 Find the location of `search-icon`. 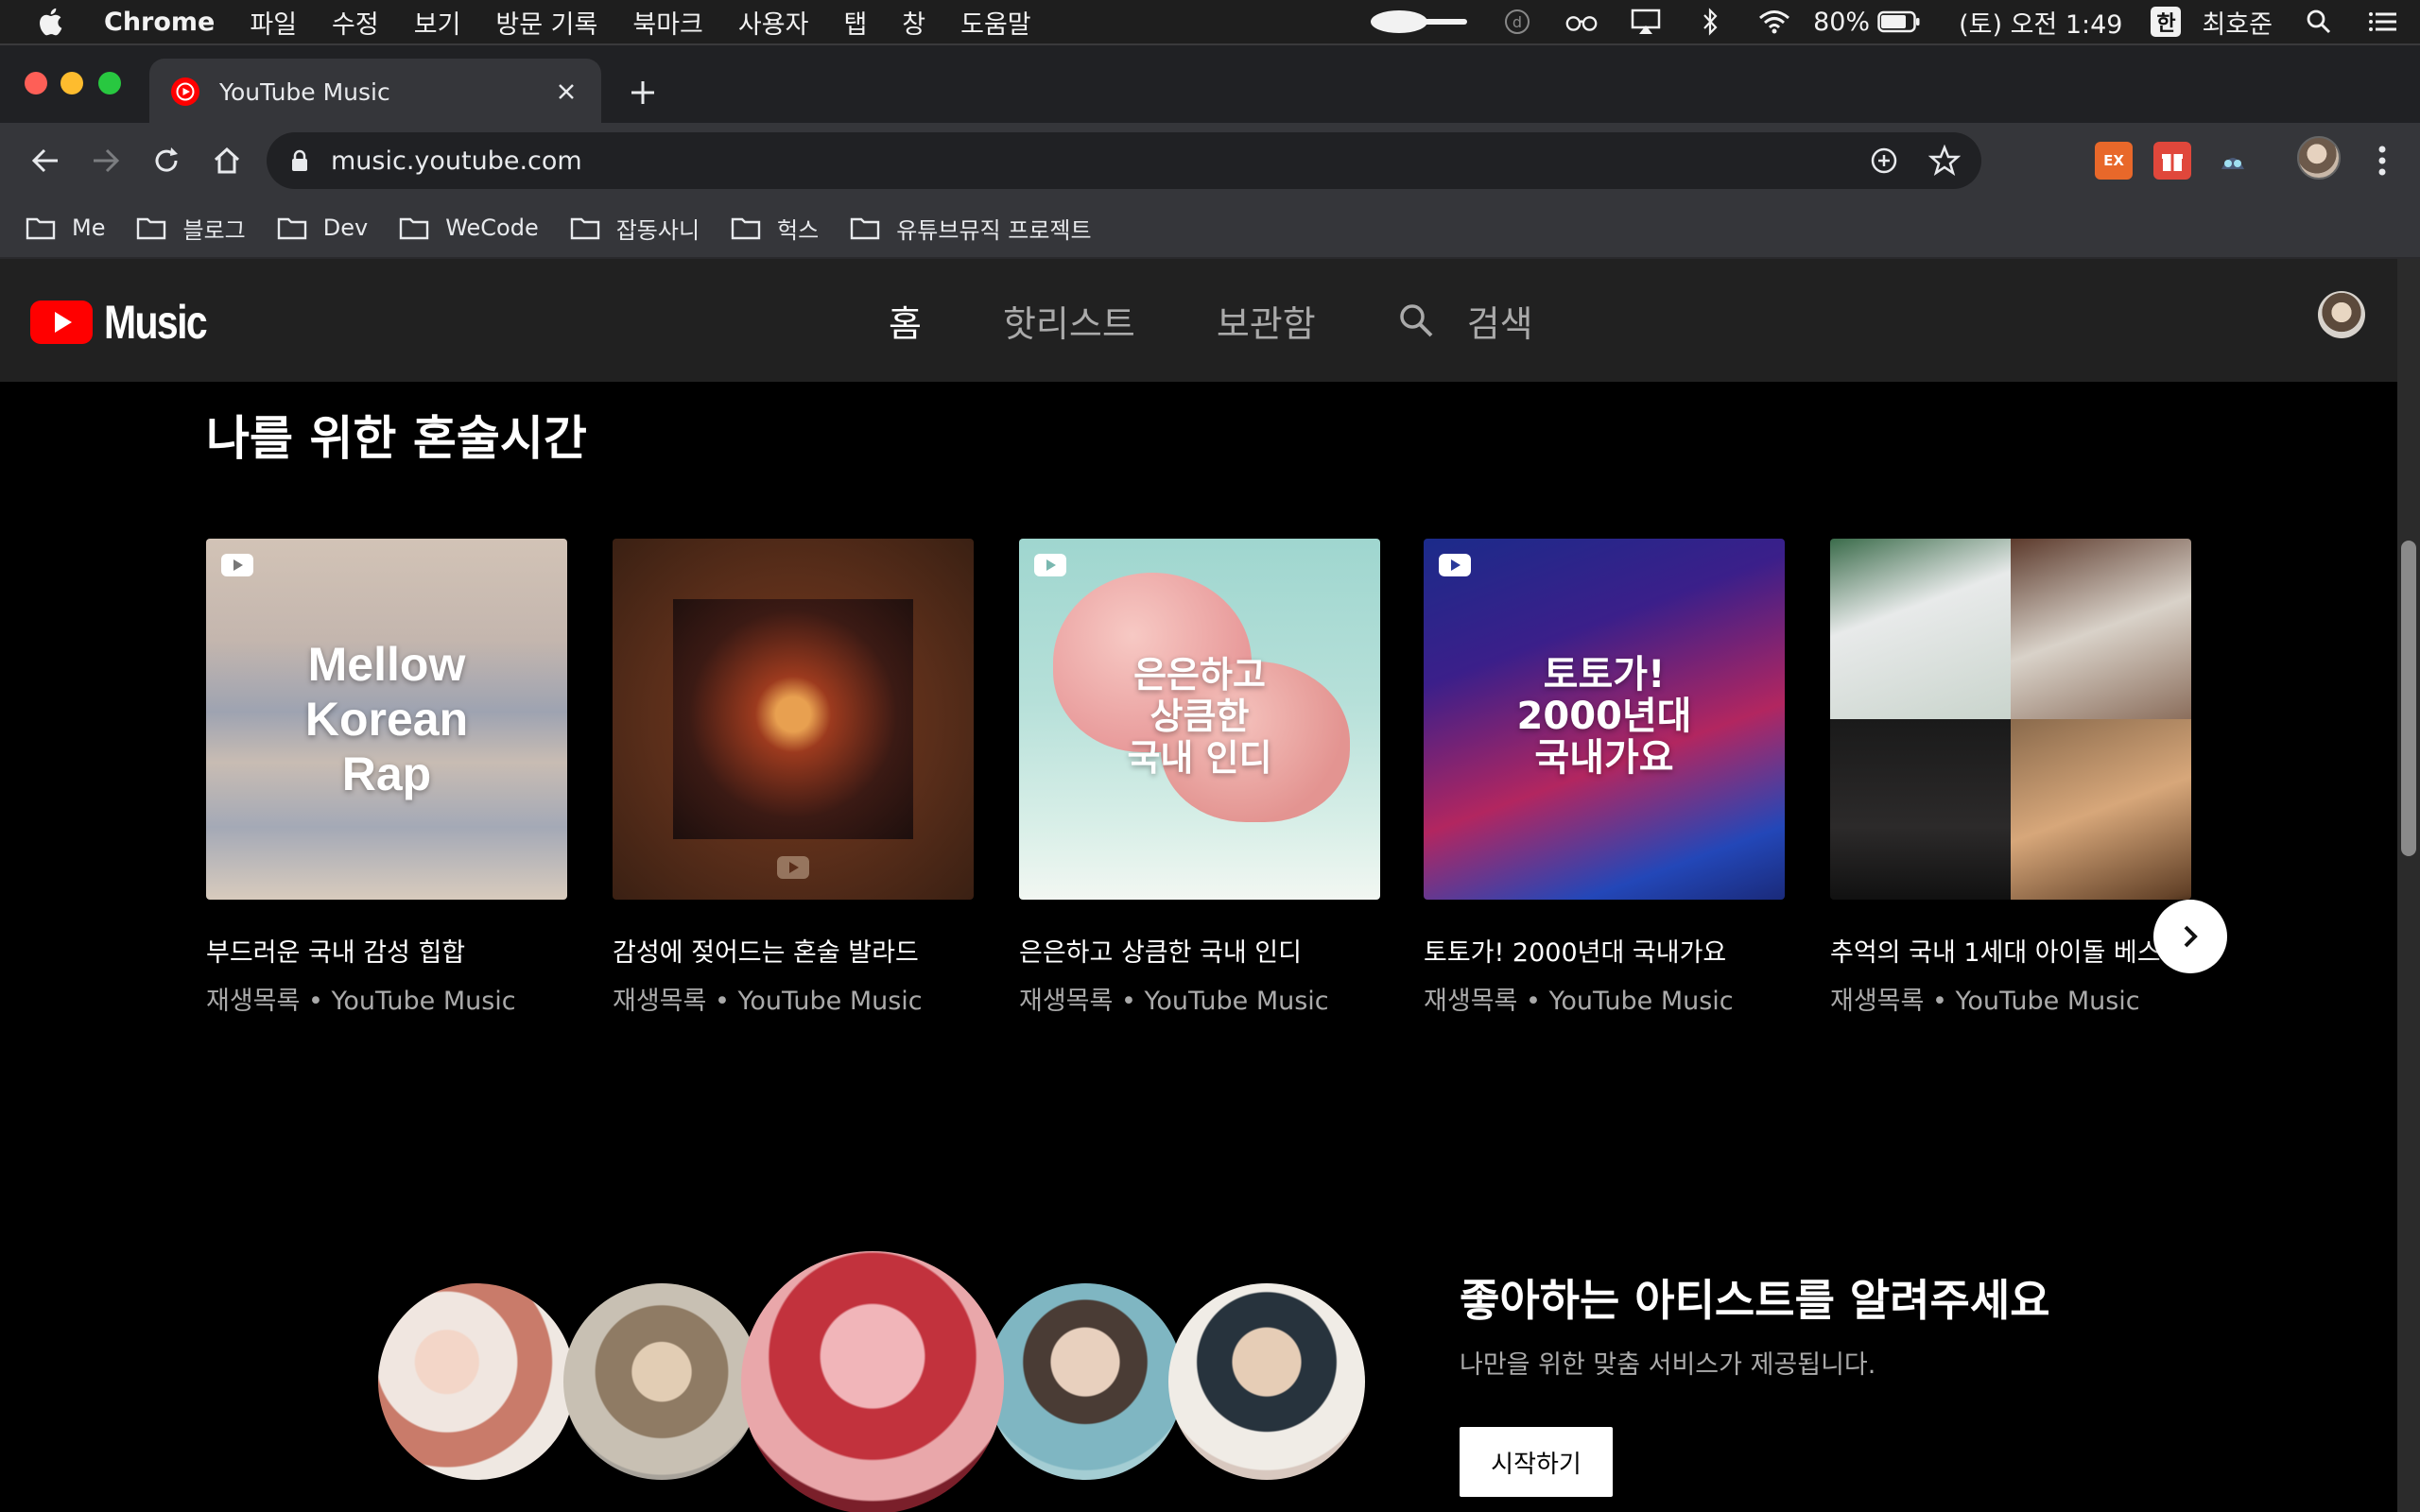

search-icon is located at coordinates (1416, 320).